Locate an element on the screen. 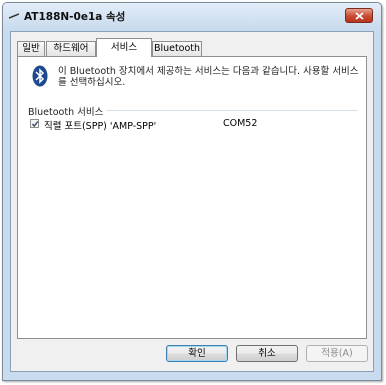 This screenshot has width=386, height=385. bluetooth-icon is located at coordinates (40, 76).